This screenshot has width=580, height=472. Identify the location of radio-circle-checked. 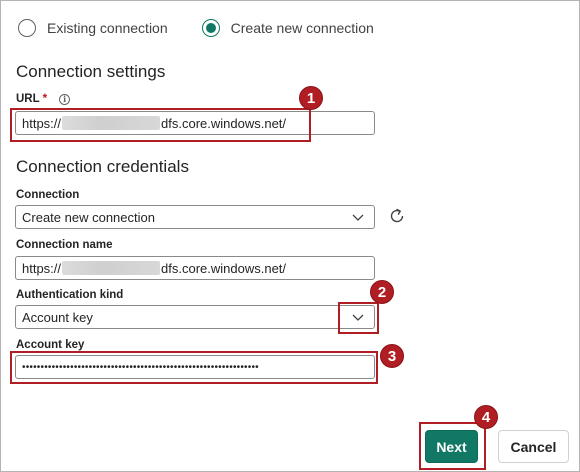
(210, 28).